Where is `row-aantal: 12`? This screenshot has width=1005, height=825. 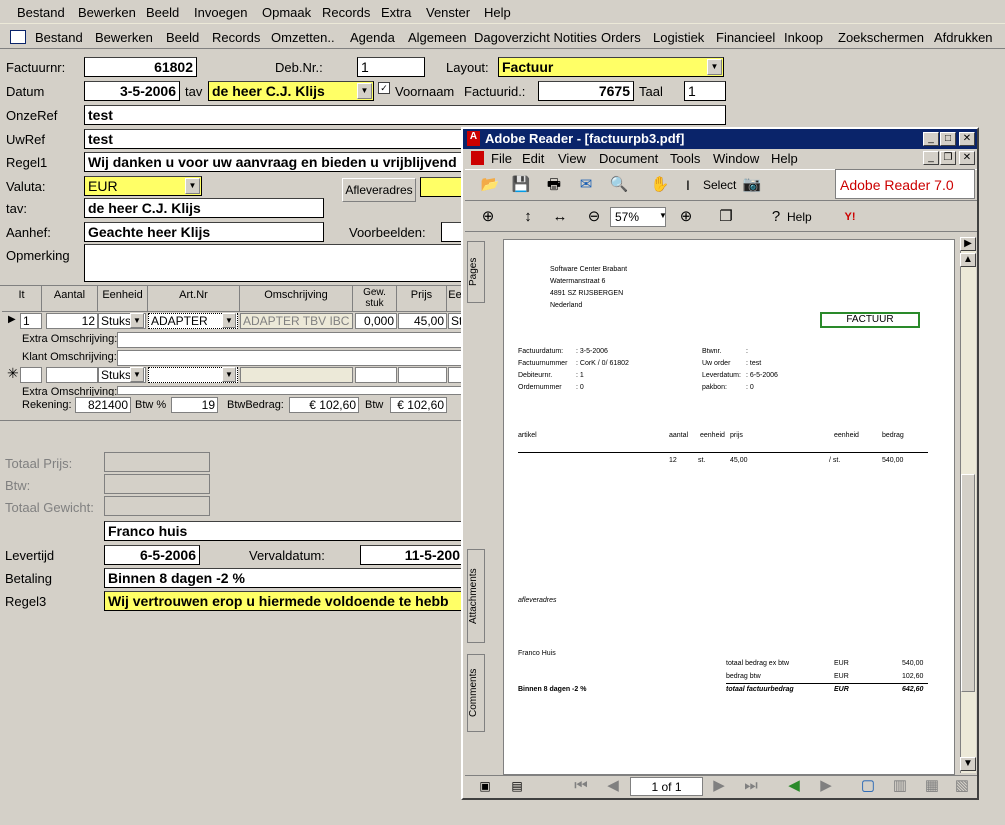 row-aantal: 12 is located at coordinates (72, 321).